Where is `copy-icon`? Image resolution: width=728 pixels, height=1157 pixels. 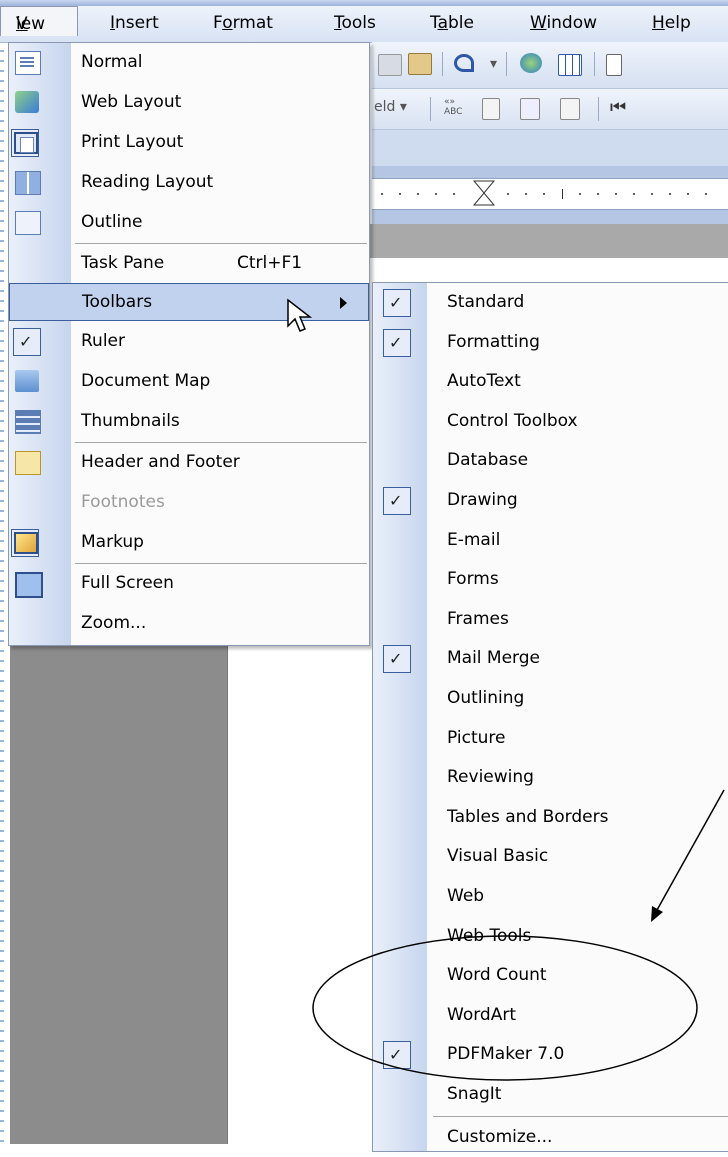 copy-icon is located at coordinates (390, 65).